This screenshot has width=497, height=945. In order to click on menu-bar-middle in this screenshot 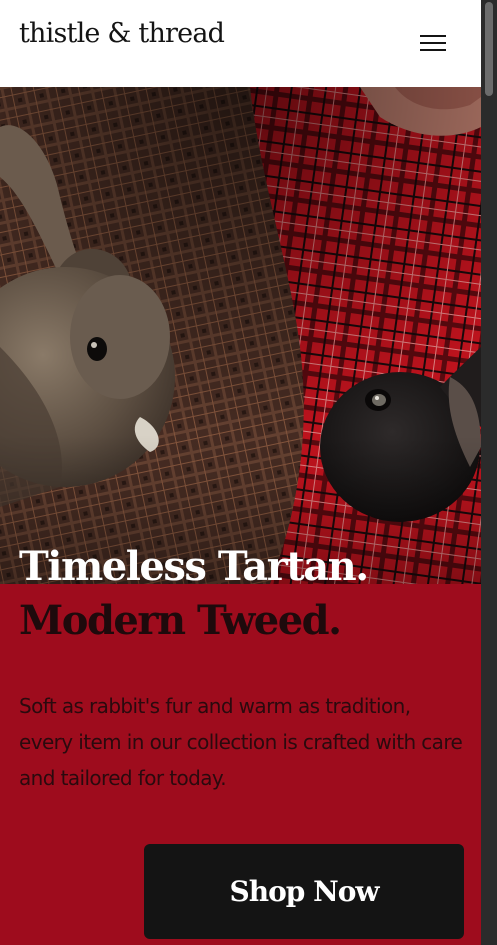, I will do `click(433, 43)`.